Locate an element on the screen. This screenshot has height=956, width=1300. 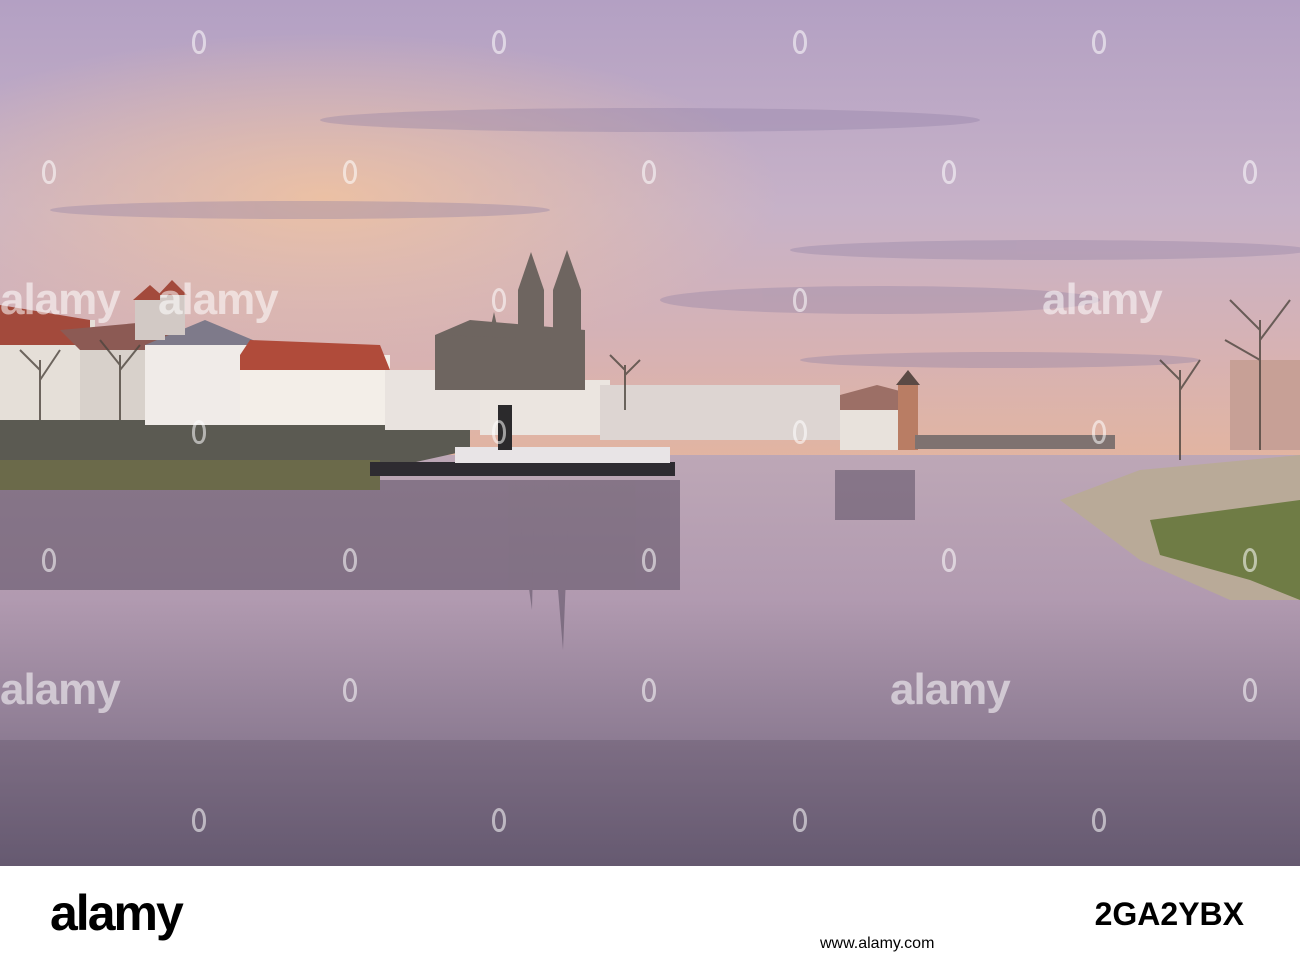
watermark-4: alamy is located at coordinates (60, 689).